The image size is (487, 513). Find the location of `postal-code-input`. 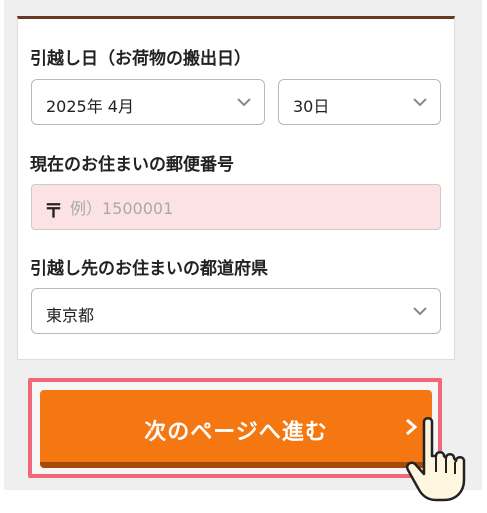

postal-code-input is located at coordinates (250, 208).